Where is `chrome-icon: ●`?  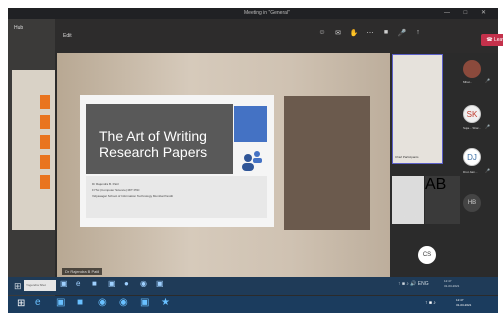
chrome-icon: ● is located at coordinates (129, 285).